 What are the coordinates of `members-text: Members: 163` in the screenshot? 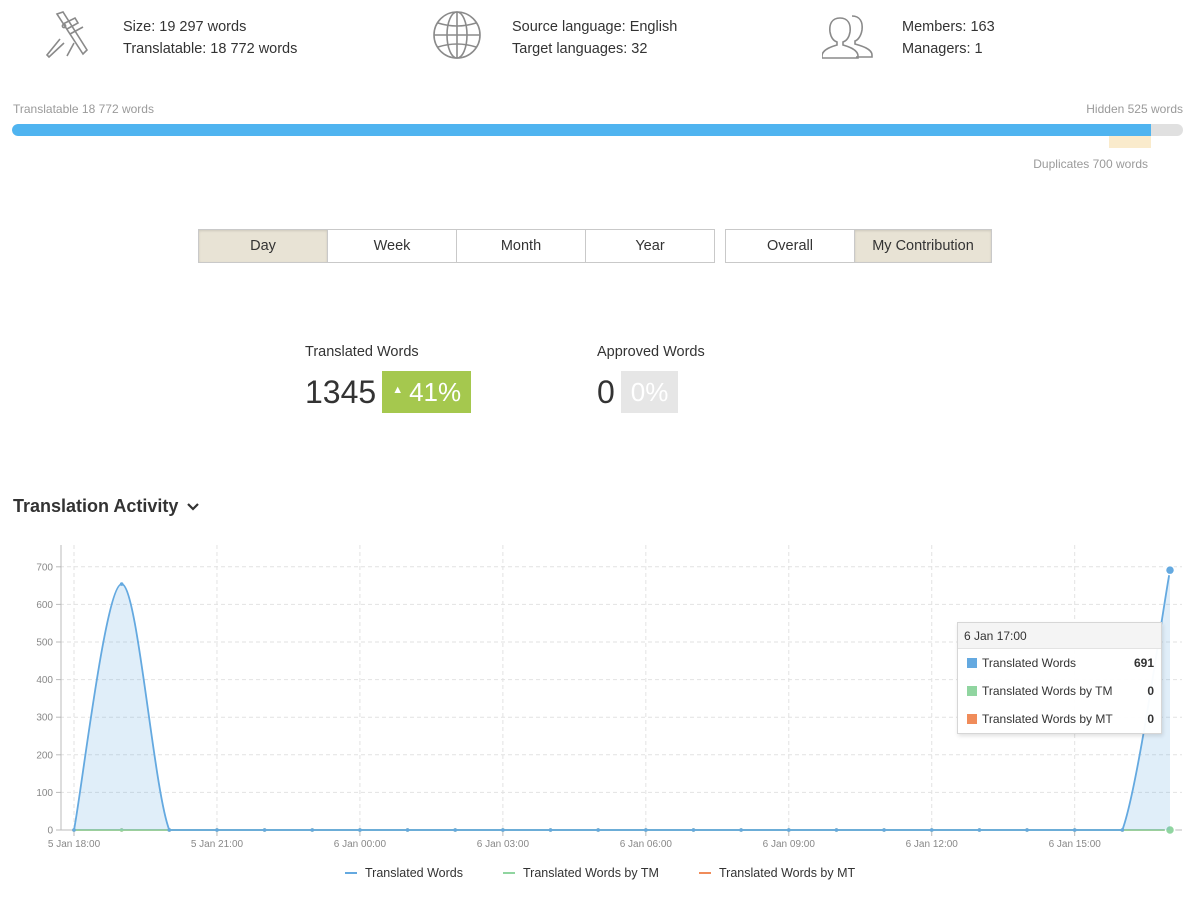 It's located at (948, 27).